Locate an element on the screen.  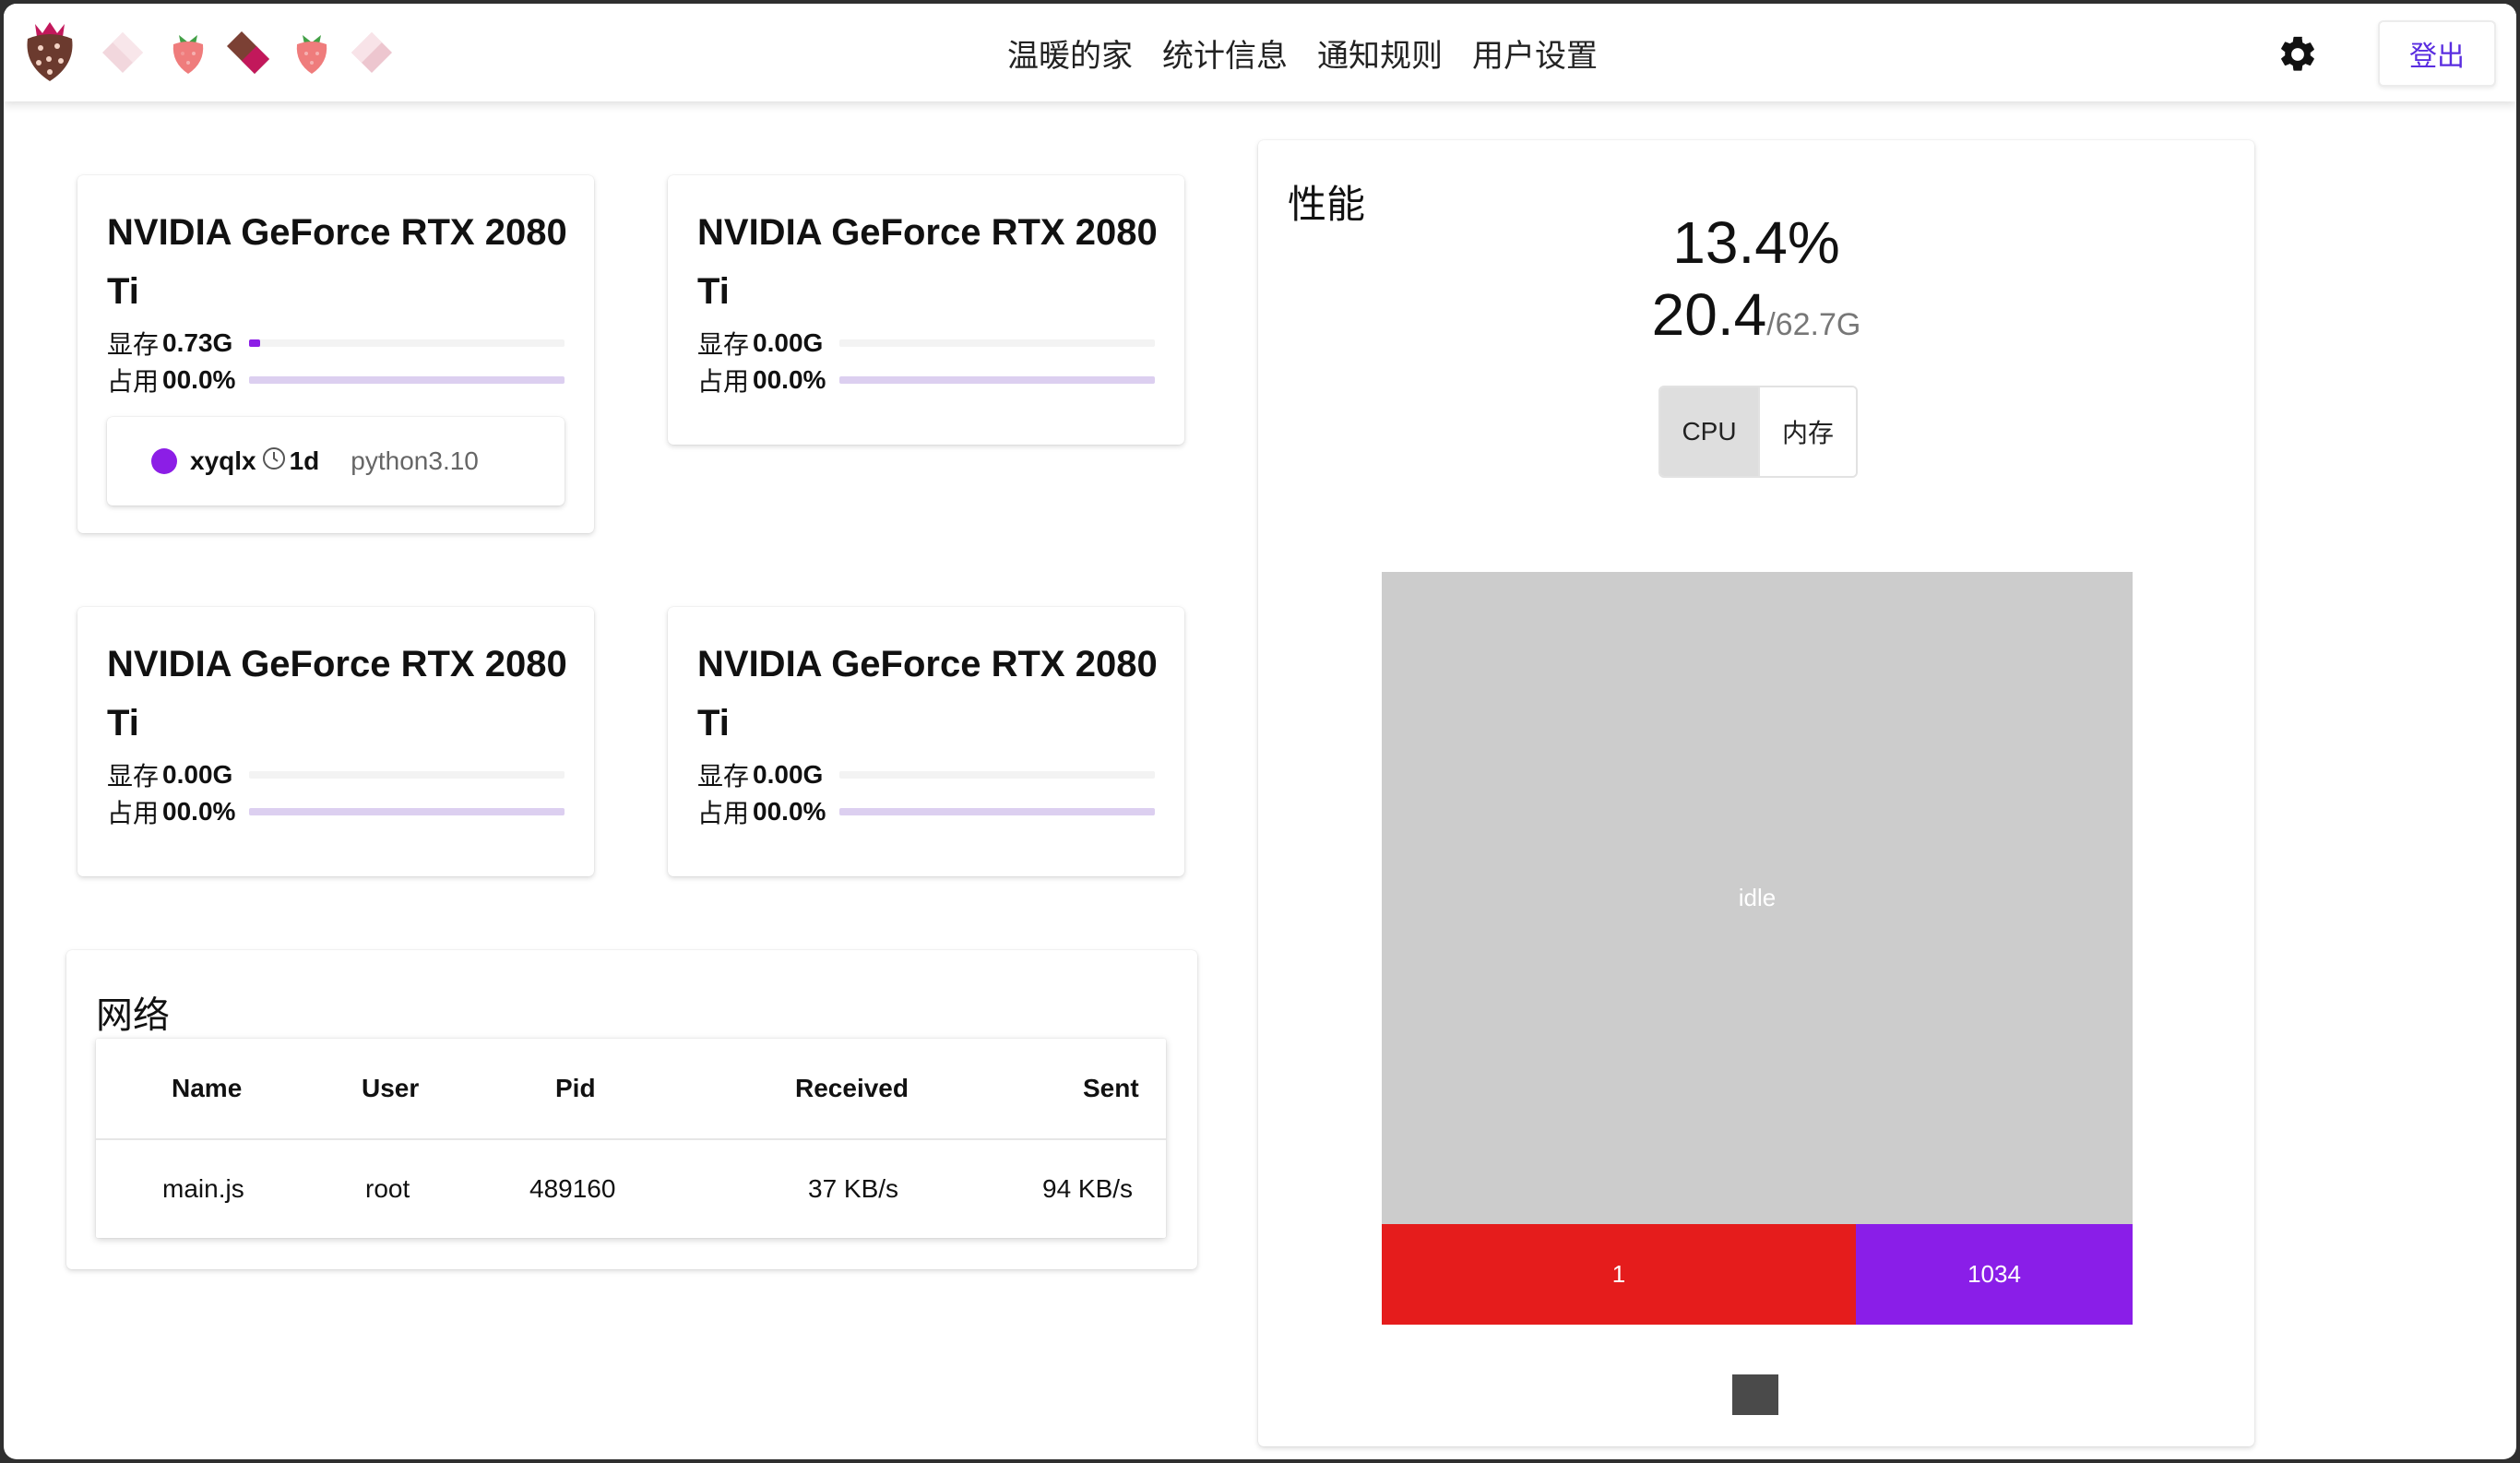
top-navbar: 温暖的家 统计信息 通知规则 用户设置 登出 is located at coordinates (1260, 52).